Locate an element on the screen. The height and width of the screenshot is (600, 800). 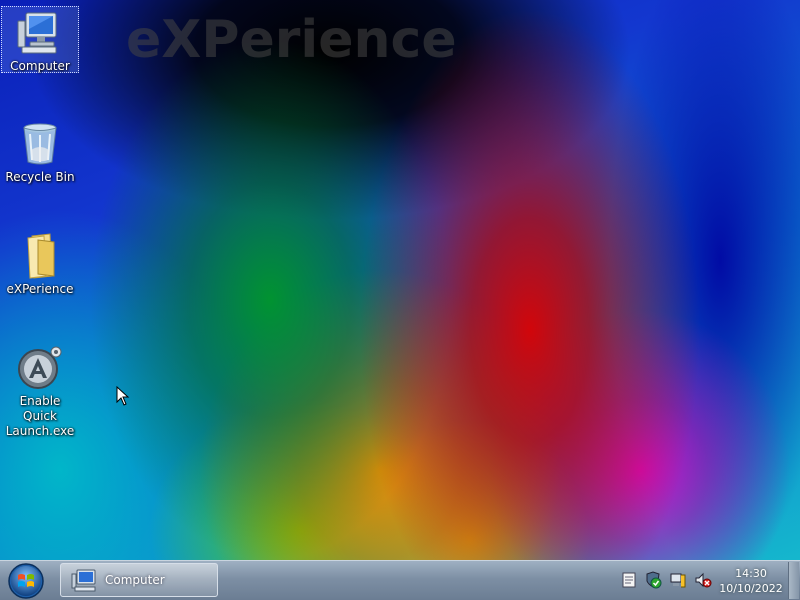
network-icon is located at coordinates (678, 580).